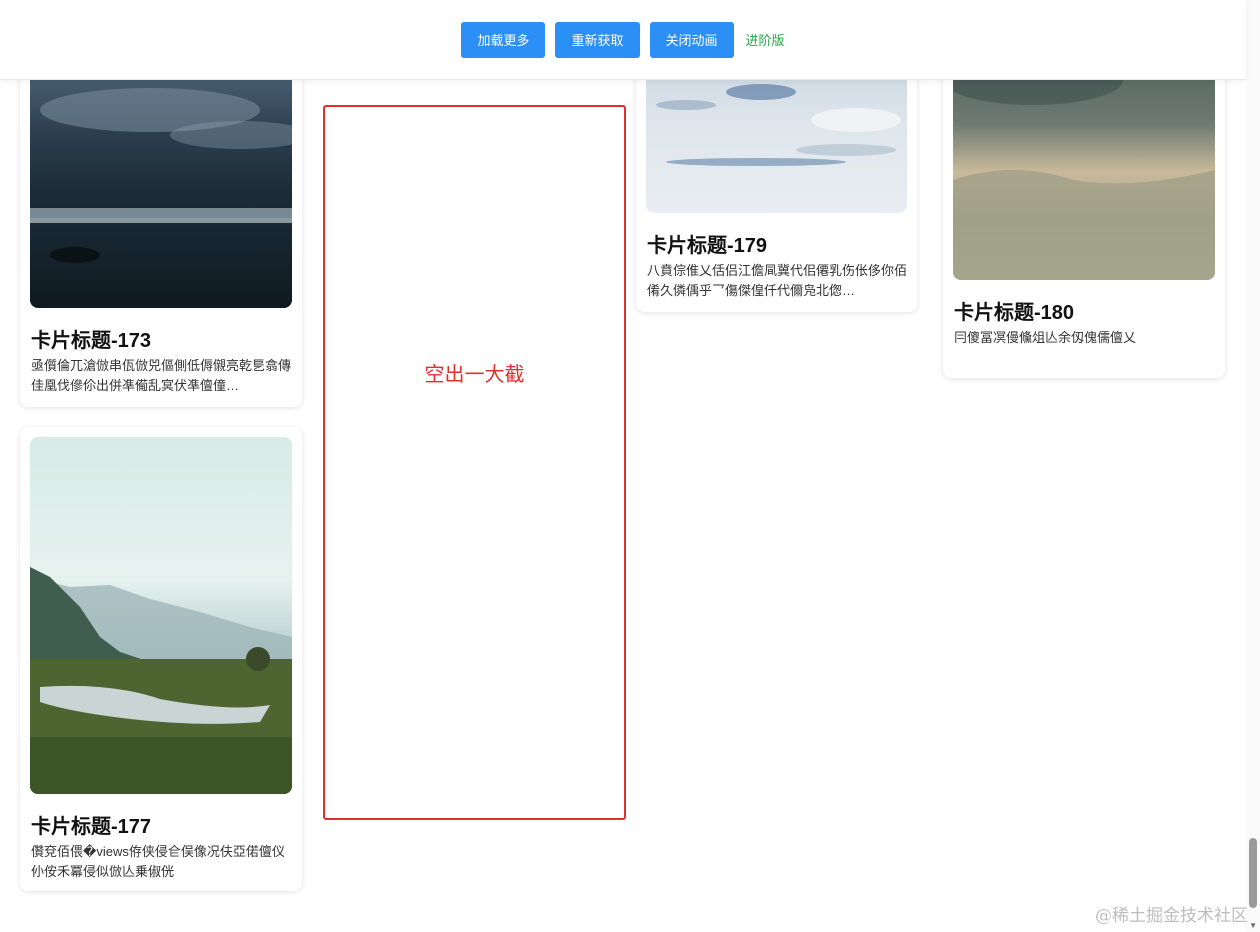  I want to click on close-animation-button: 关闭动画, so click(691, 39).